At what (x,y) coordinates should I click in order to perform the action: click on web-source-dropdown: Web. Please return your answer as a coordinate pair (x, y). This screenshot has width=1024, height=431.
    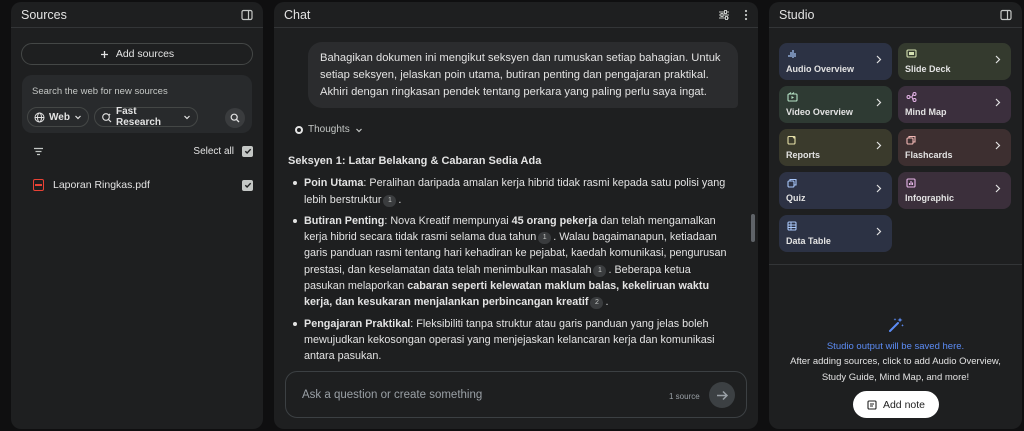
    Looking at the image, I should click on (58, 117).